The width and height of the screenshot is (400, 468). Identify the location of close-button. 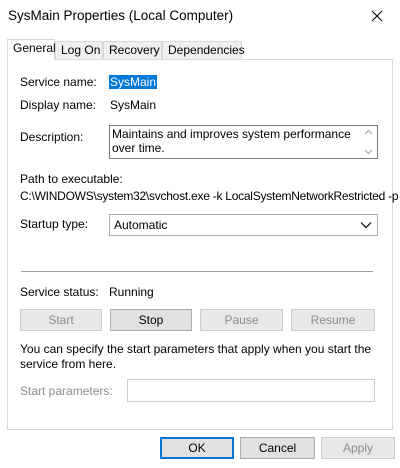
(377, 16).